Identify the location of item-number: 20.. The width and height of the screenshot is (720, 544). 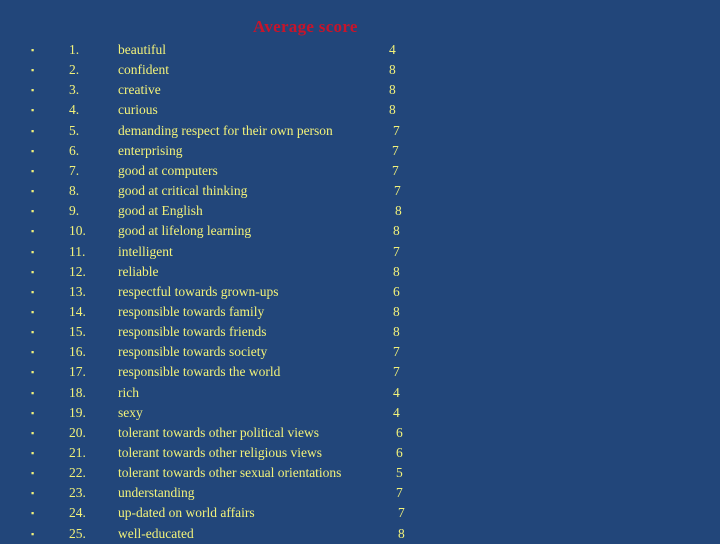
(77, 432).